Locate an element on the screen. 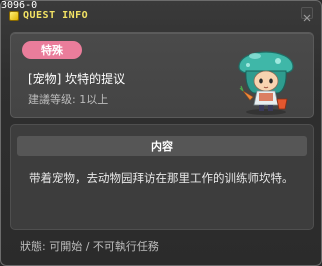 This screenshot has width=322, height=266. recommended-level: 建議等级: 1以上 is located at coordinates (68, 99).